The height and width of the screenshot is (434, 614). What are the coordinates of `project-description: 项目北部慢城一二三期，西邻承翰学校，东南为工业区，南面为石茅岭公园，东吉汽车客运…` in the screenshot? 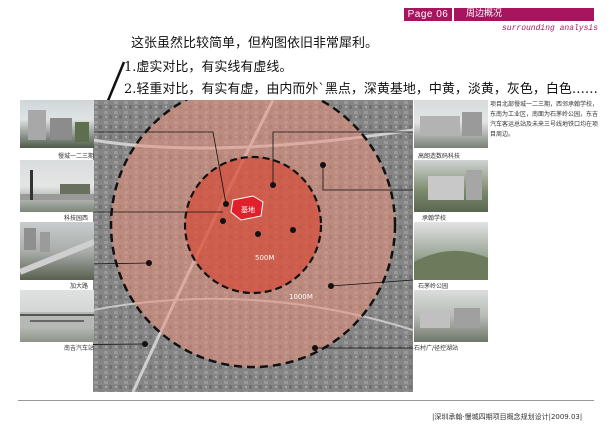 It's located at (544, 119).